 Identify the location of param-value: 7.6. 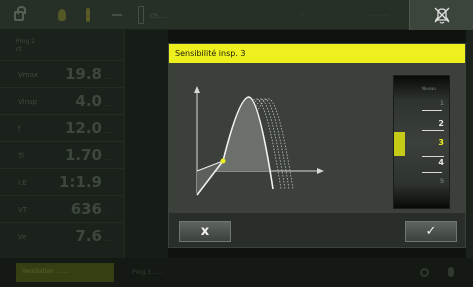
(88, 236).